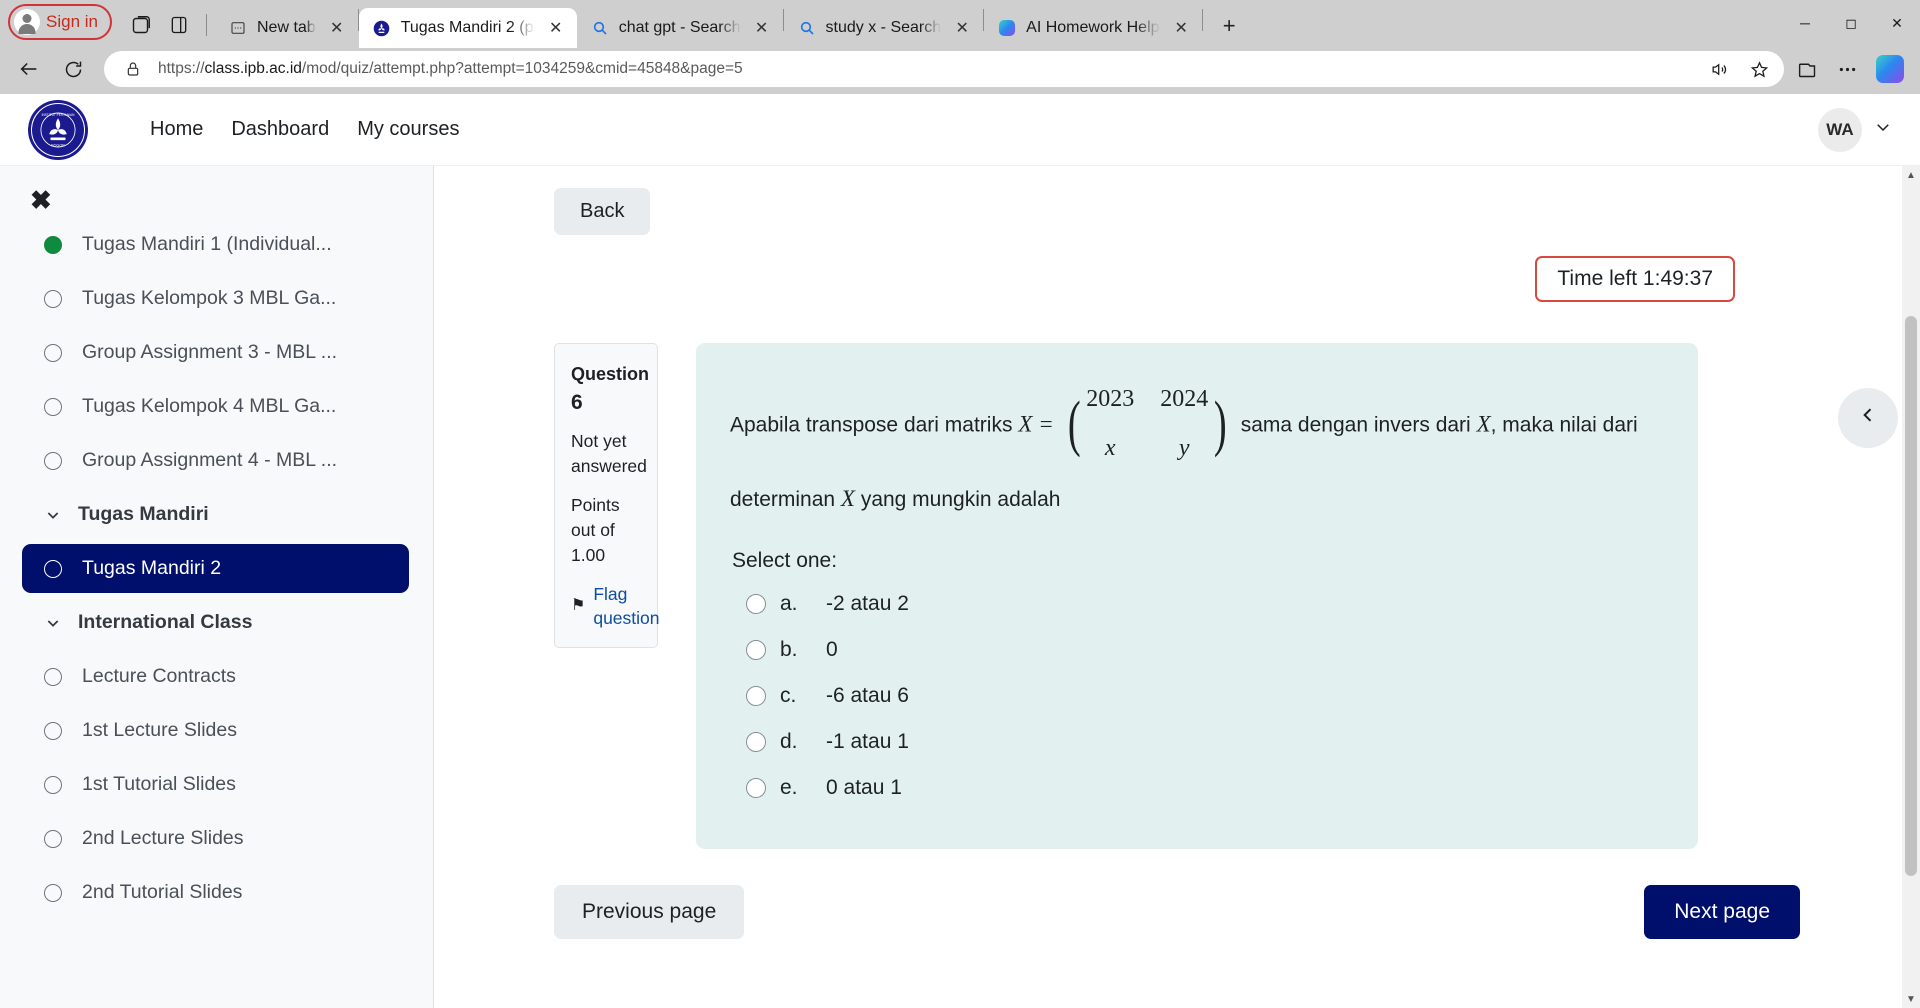 The height and width of the screenshot is (1008, 1920). Describe the element at coordinates (615, 607) in the screenshot. I see `flag-question-button: ⚑ Flag question` at that location.